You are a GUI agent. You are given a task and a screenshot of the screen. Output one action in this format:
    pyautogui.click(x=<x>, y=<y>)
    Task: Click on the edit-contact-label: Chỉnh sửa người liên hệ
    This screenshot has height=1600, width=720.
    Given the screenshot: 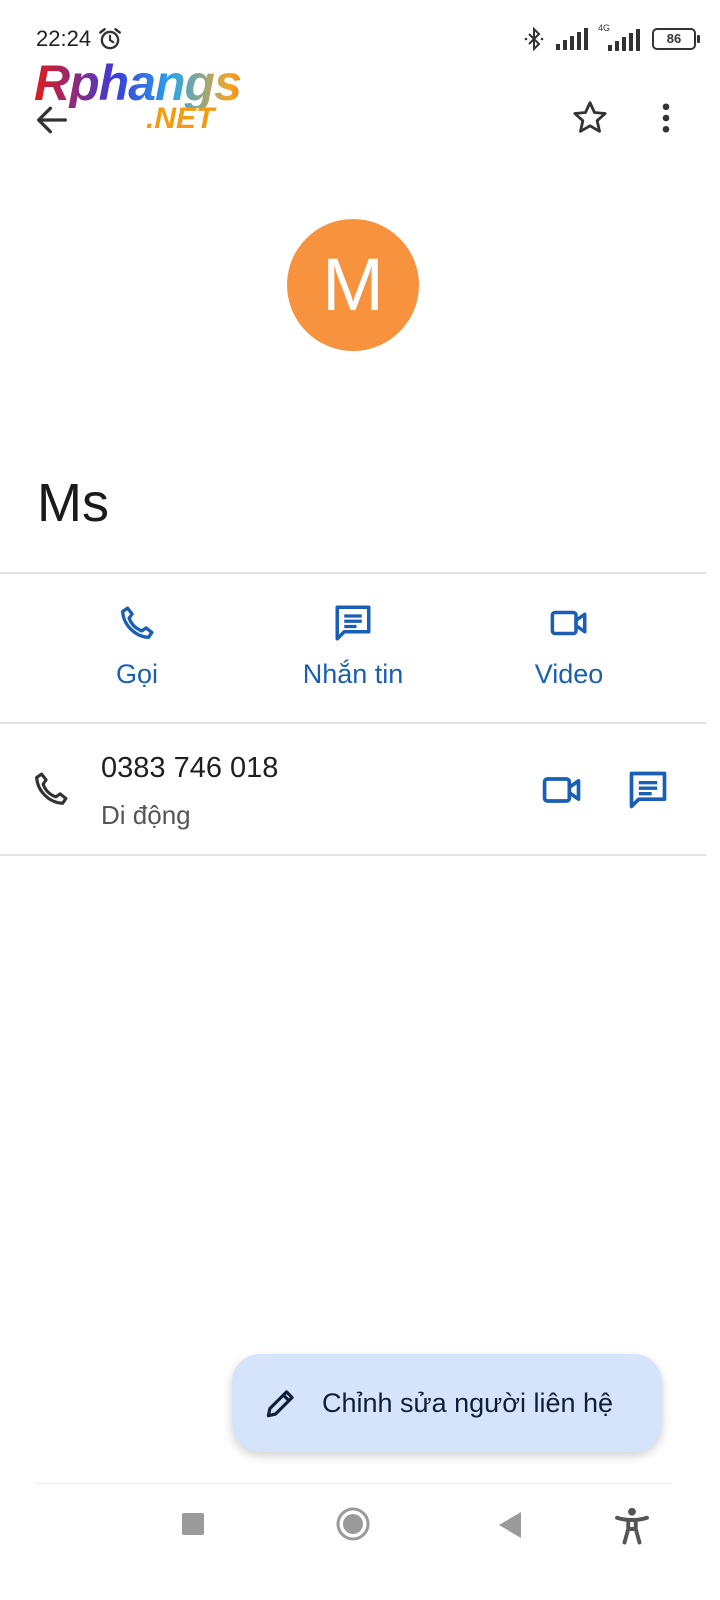 What is the action you would take?
    pyautogui.click(x=468, y=1402)
    